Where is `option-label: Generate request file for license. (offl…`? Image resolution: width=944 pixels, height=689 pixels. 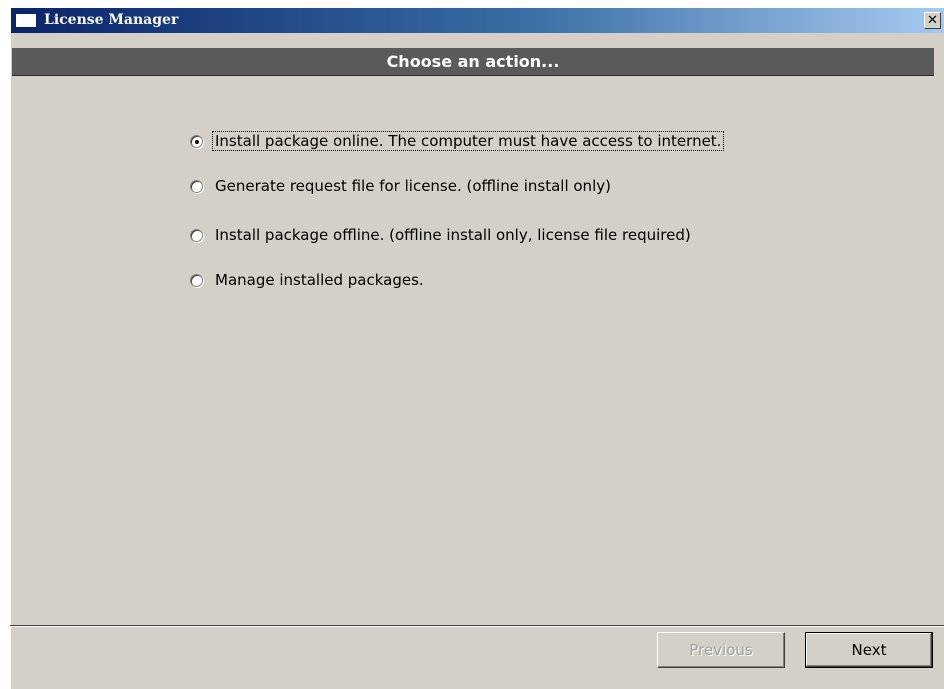 option-label: Generate request file for license. (offl… is located at coordinates (413, 186).